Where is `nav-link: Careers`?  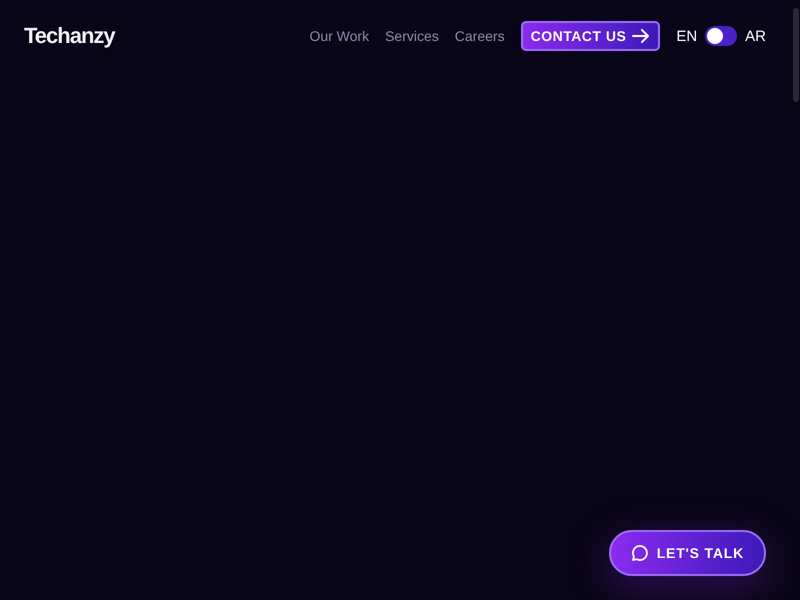
nav-link: Careers is located at coordinates (479, 36).